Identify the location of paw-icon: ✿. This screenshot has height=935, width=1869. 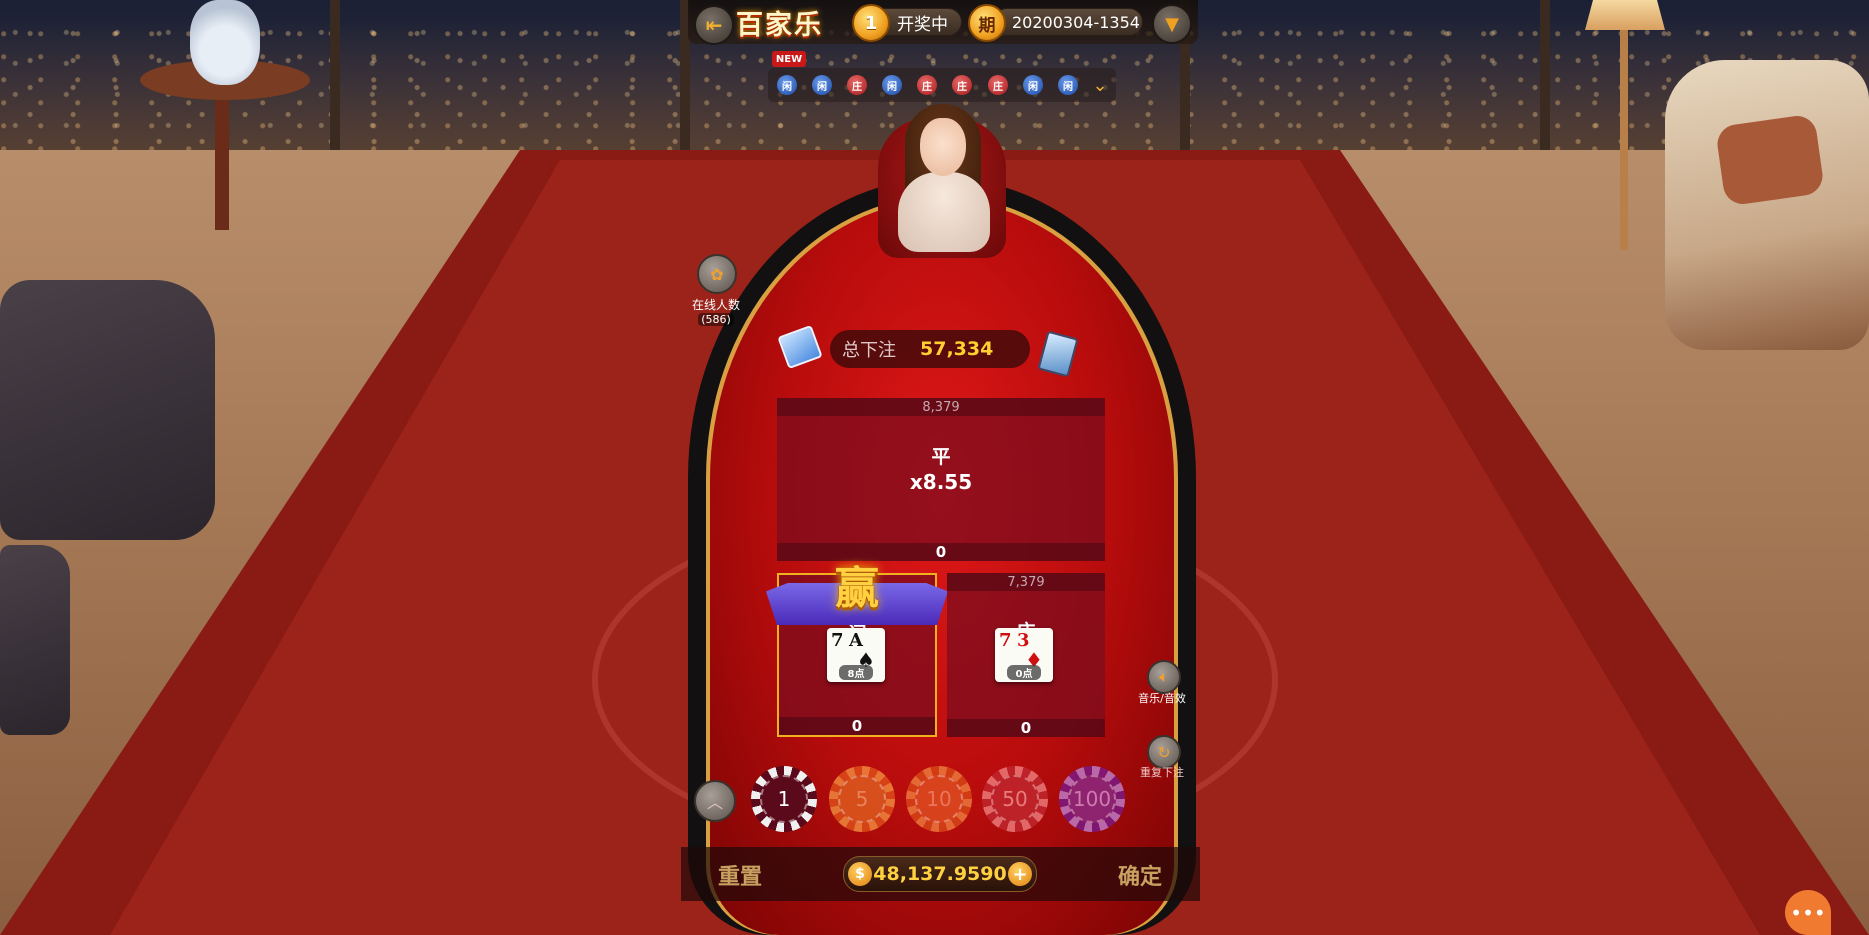
(717, 274).